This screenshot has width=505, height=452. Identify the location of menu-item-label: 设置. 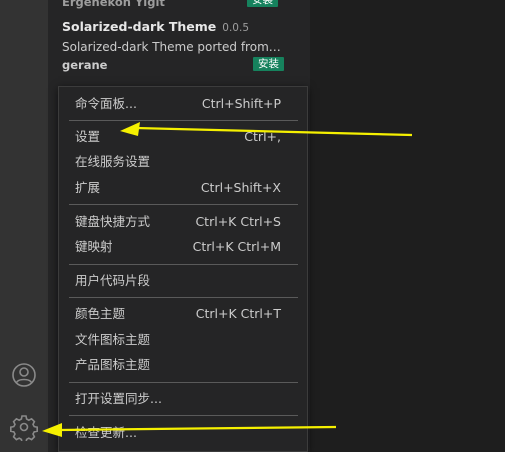
(88, 136).